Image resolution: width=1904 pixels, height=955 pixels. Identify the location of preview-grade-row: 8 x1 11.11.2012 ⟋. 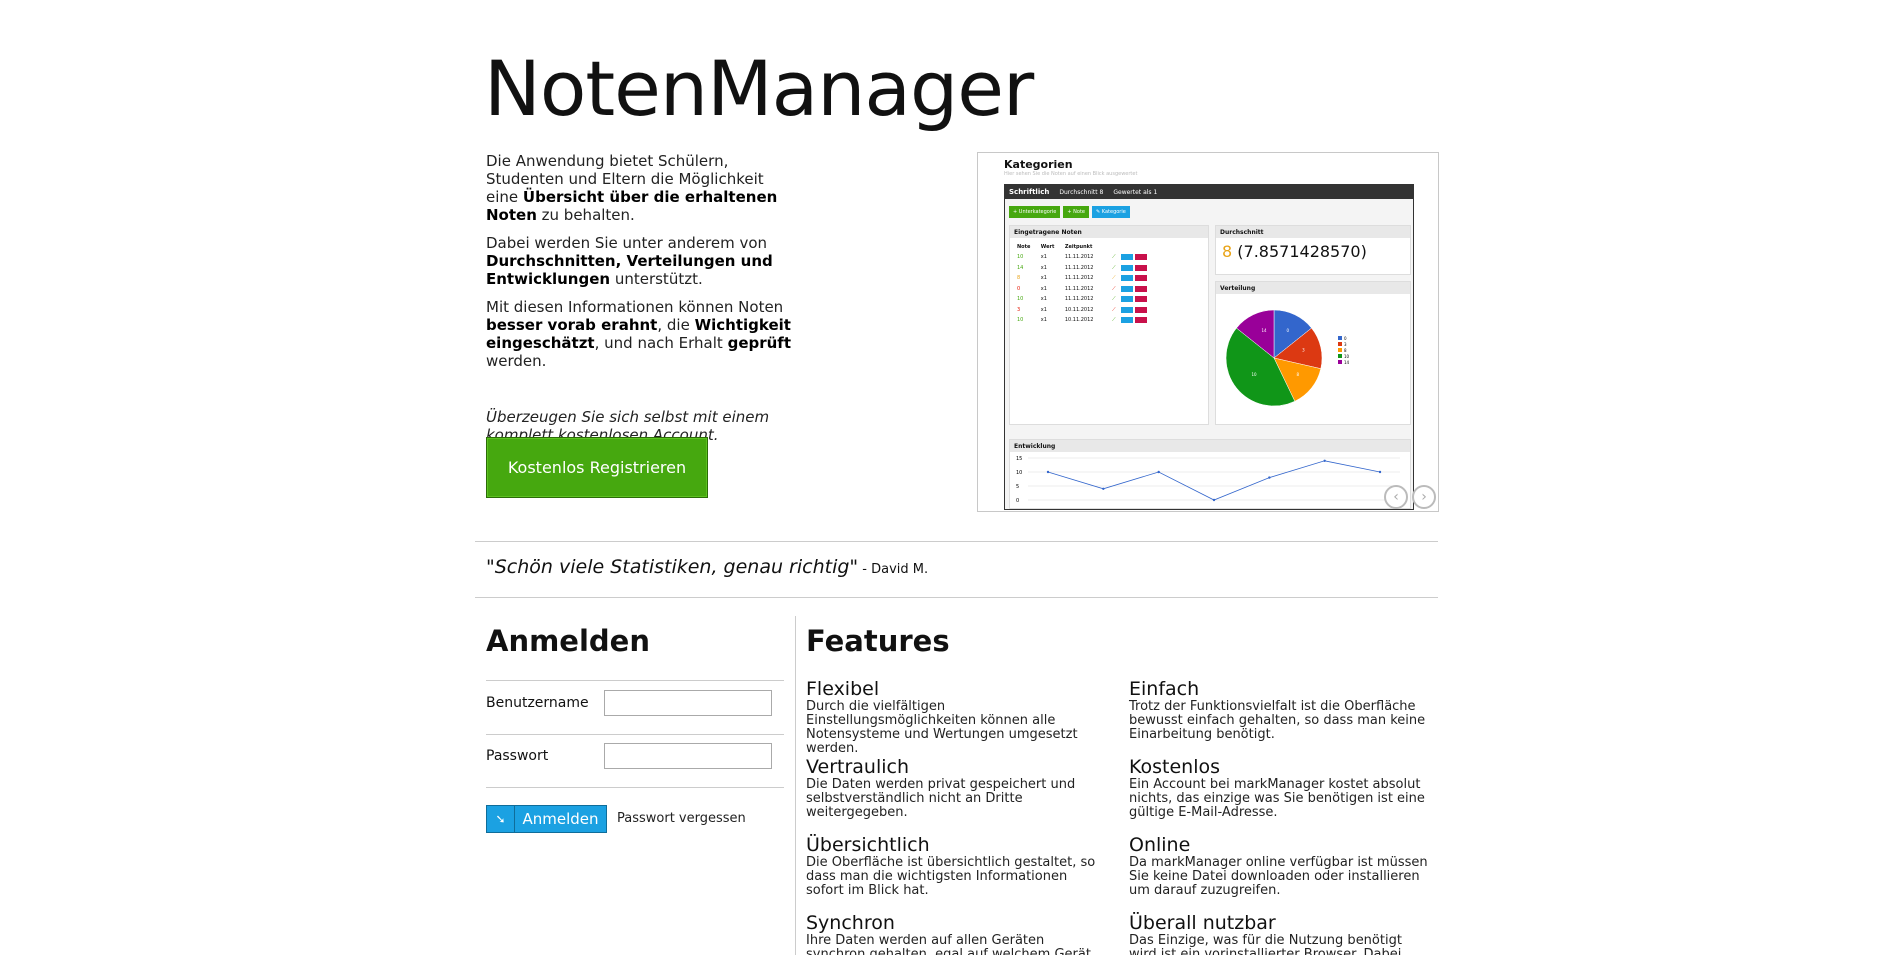
(1091, 278).